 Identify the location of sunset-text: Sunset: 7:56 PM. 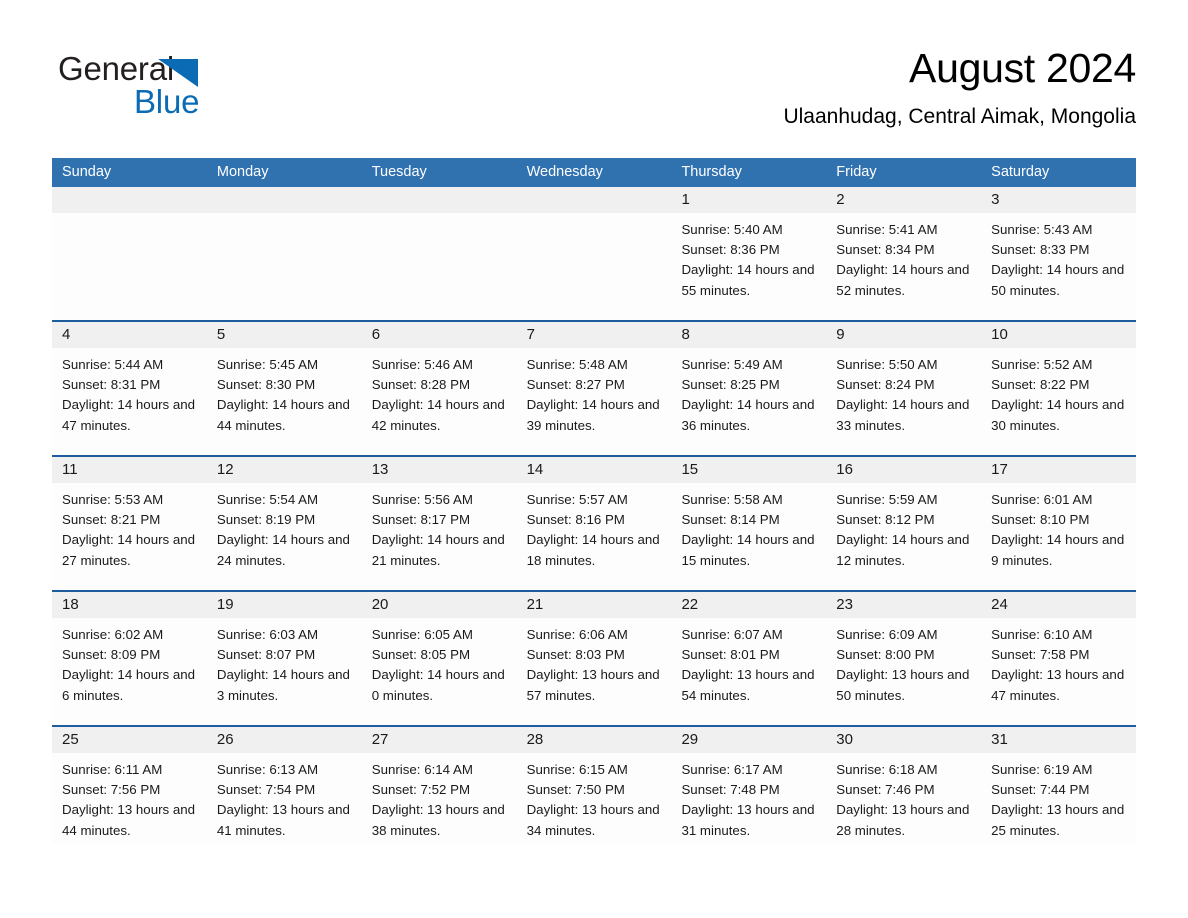
(111, 790).